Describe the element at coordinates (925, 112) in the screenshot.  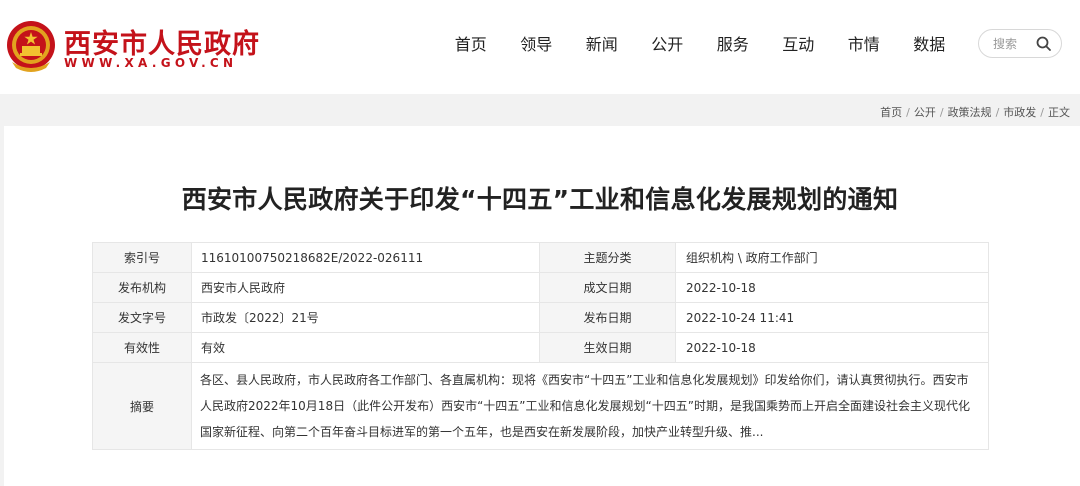
I see `breadcrumb-item-public: 公开` at that location.